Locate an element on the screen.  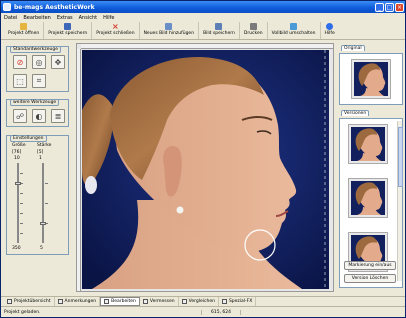
save-project-button: Projekt speichern is located at coordinates (68, 30).